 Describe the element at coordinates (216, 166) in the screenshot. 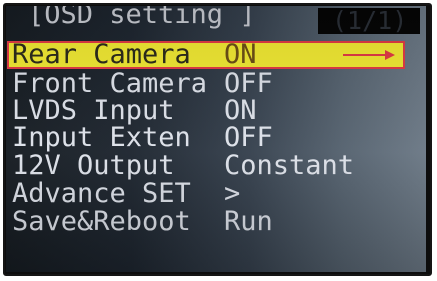

I see `menu-item-12v-output: 12V Output Constant` at that location.